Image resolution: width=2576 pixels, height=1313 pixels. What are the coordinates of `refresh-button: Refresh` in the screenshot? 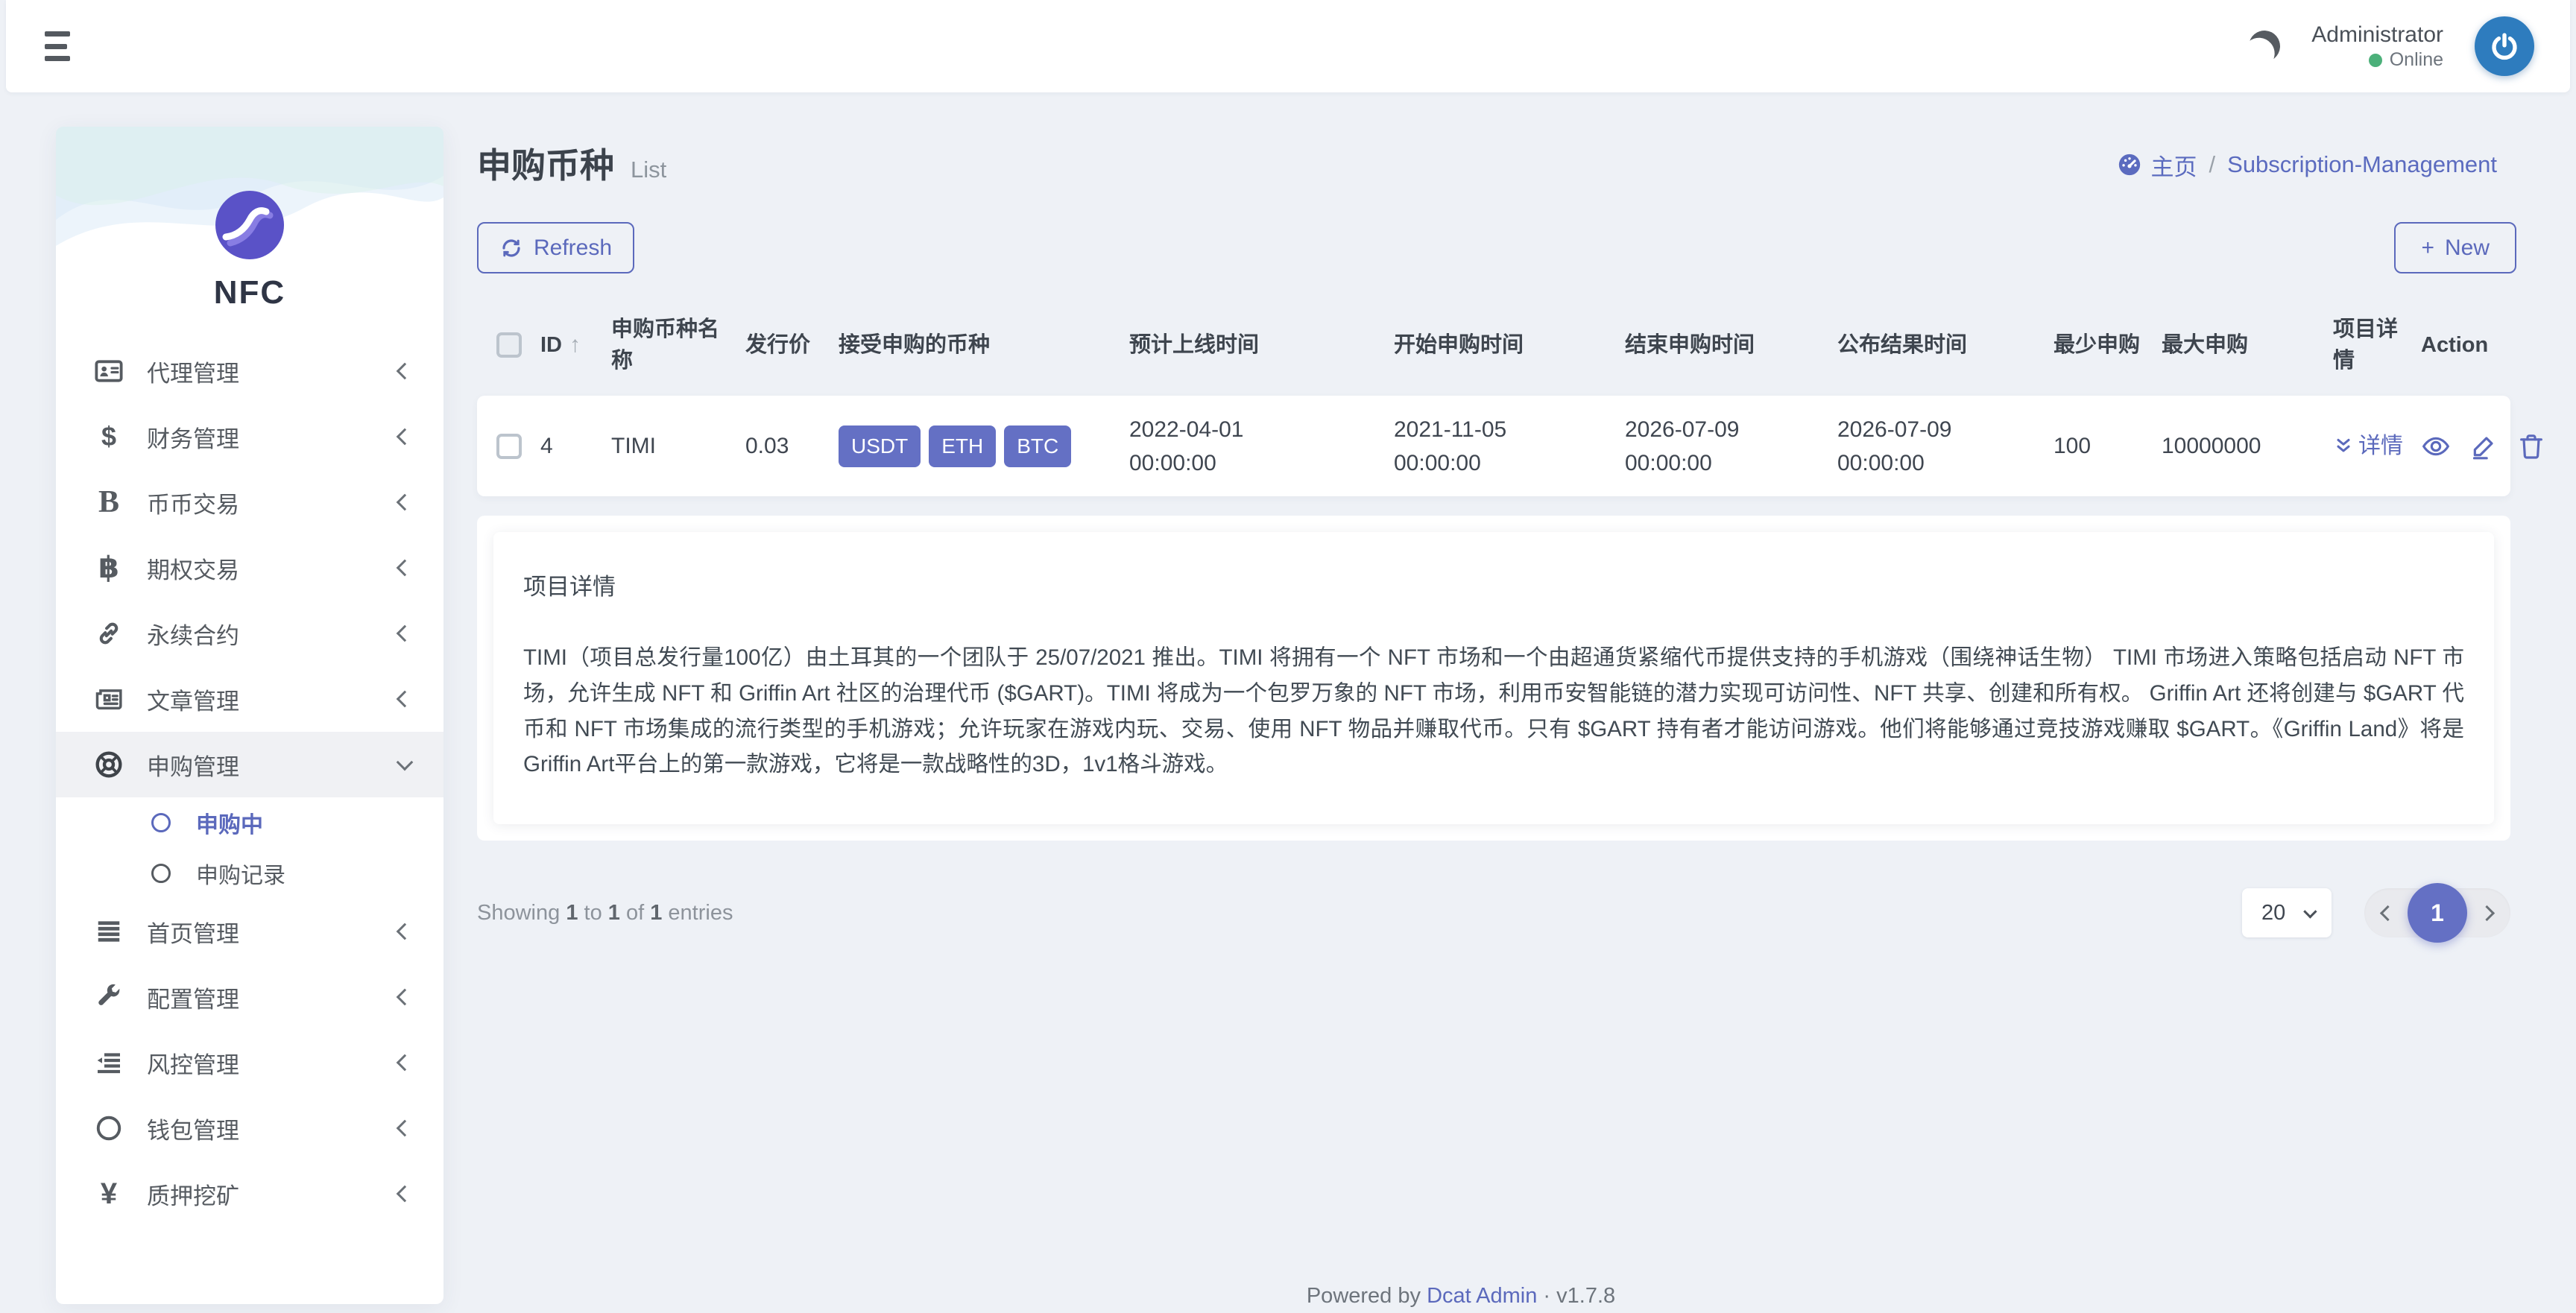 It's located at (556, 247).